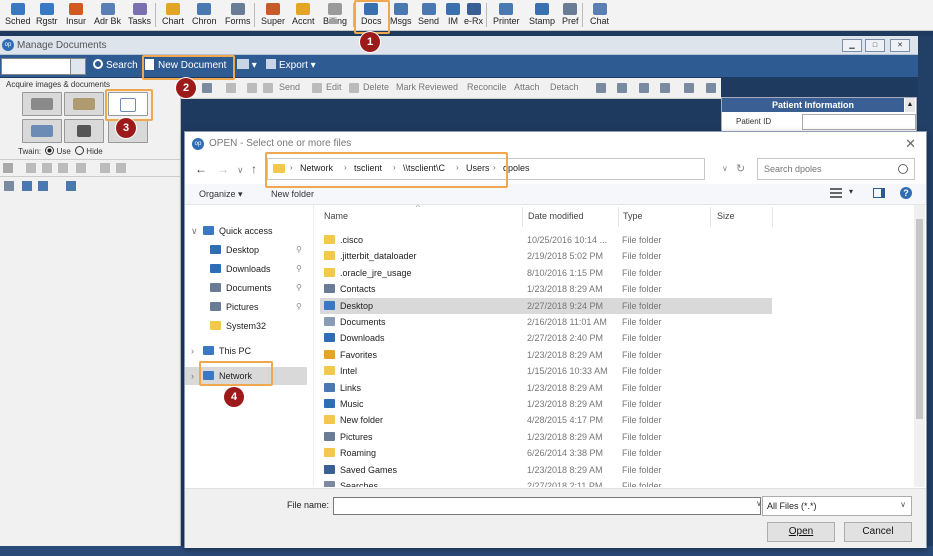 The height and width of the screenshot is (556, 933). I want to click on column-date-modified: Date modified, so click(556, 216).